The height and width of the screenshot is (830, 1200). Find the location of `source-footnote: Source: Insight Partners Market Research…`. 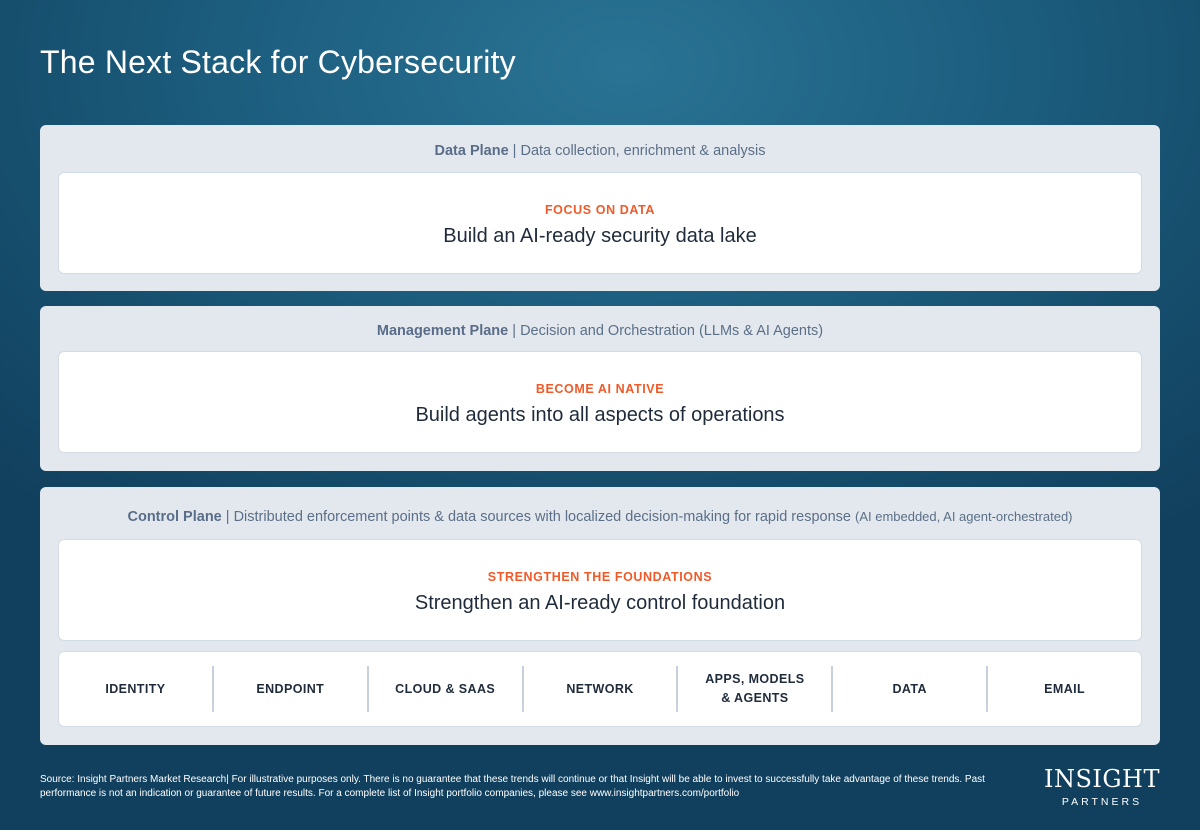

source-footnote: Source: Insight Partners Market Research… is located at coordinates (512, 786).